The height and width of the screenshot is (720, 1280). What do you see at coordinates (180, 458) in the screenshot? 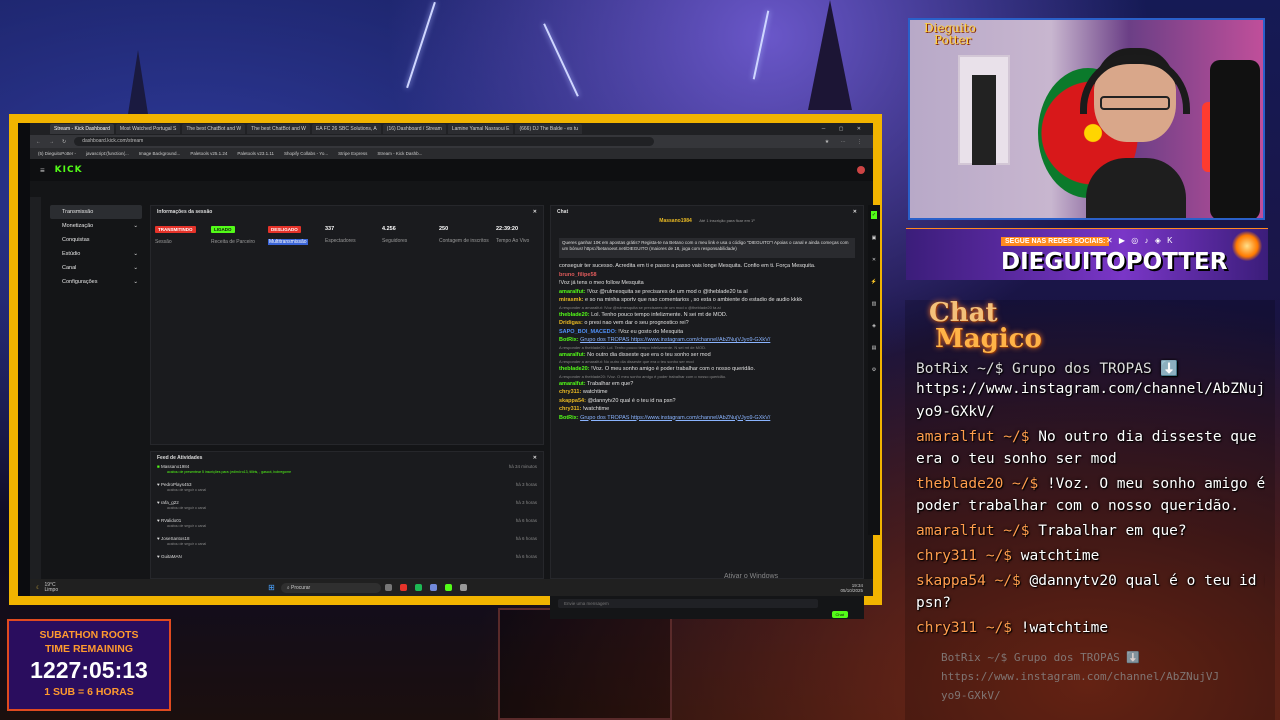
I see `panel-title: Feed de Atividades` at bounding box center [180, 458].